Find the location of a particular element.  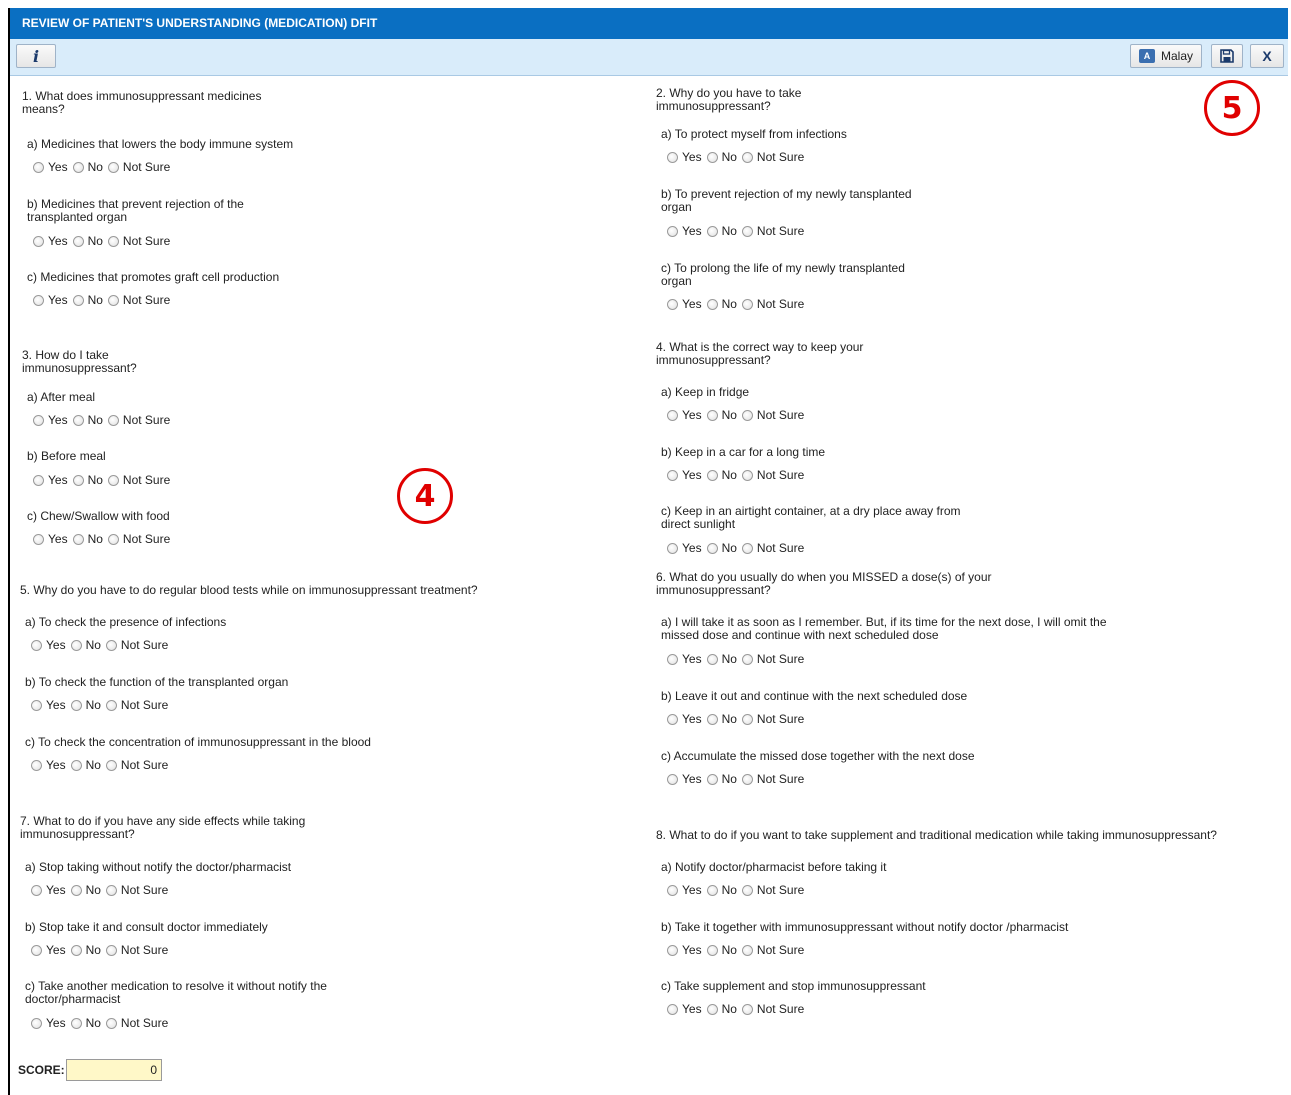

score-field: 0 is located at coordinates (114, 1070).